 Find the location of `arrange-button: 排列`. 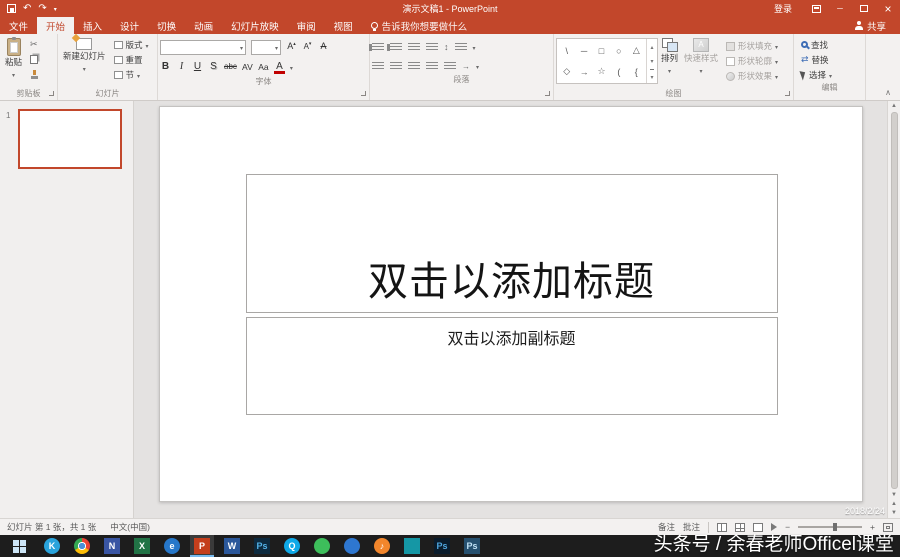

arrange-button: 排列 is located at coordinates (669, 60).